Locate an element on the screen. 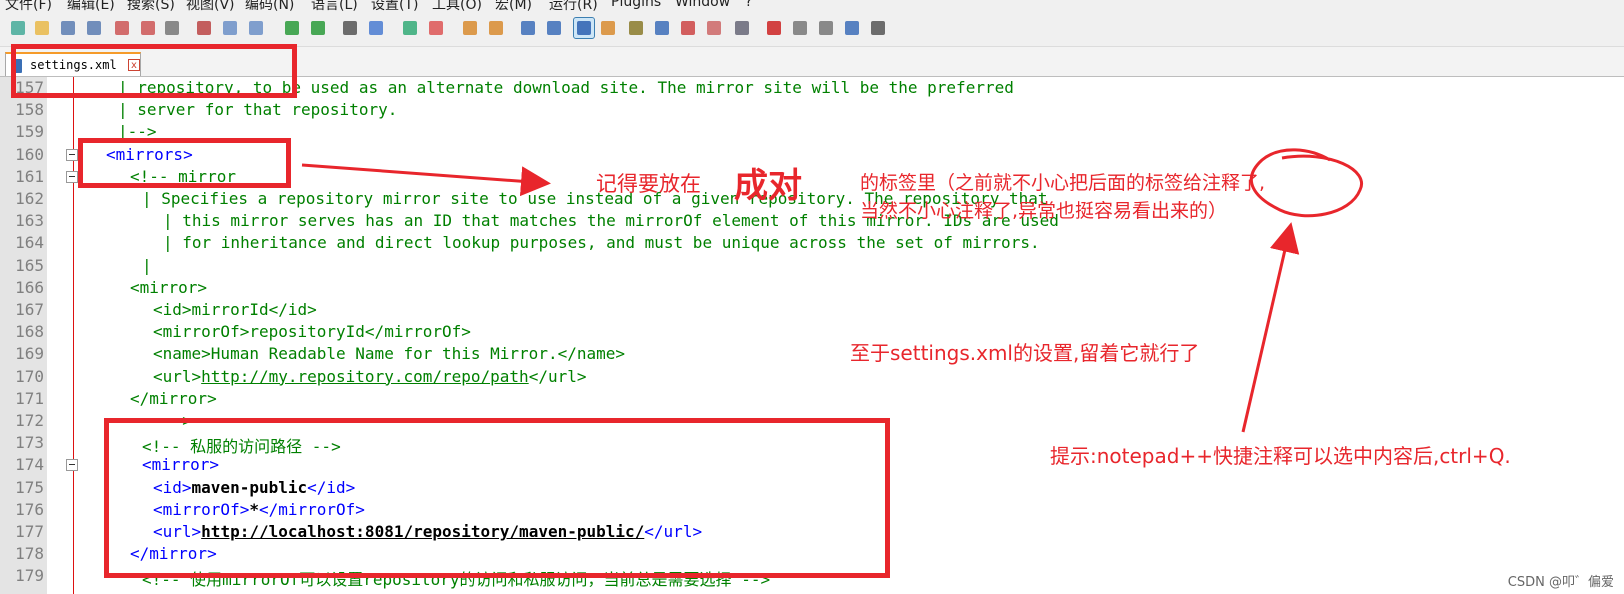 This screenshot has width=1624, height=594. scribble-circle is located at coordinates (1306, 183).